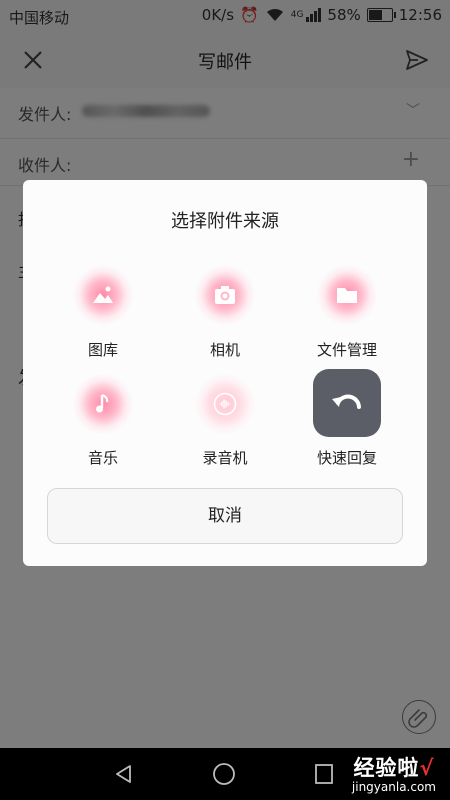  What do you see at coordinates (225, 404) in the screenshot?
I see `recorder-icon` at bounding box center [225, 404].